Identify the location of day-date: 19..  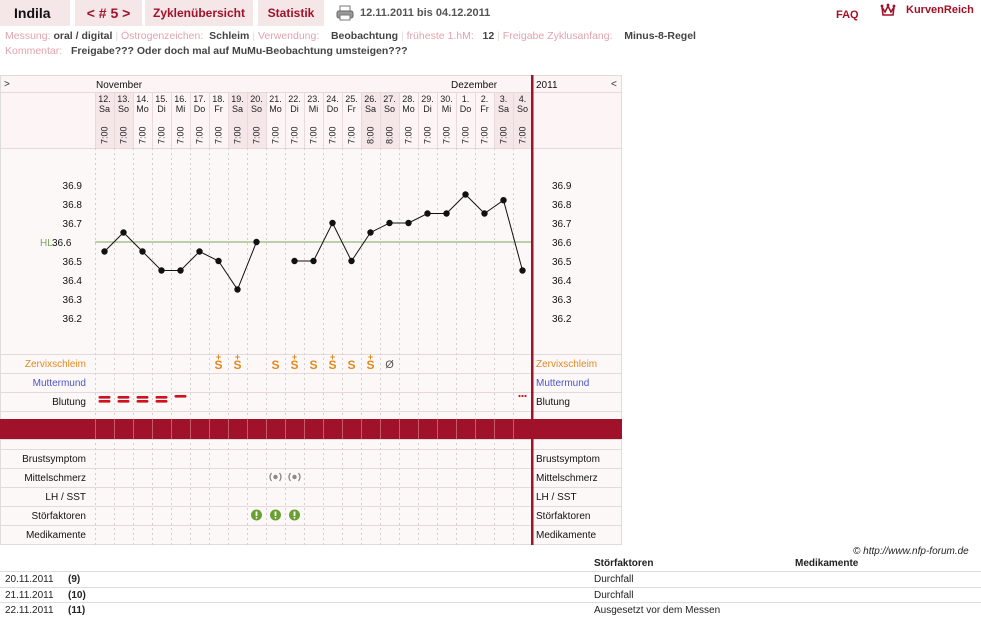
(237, 99).